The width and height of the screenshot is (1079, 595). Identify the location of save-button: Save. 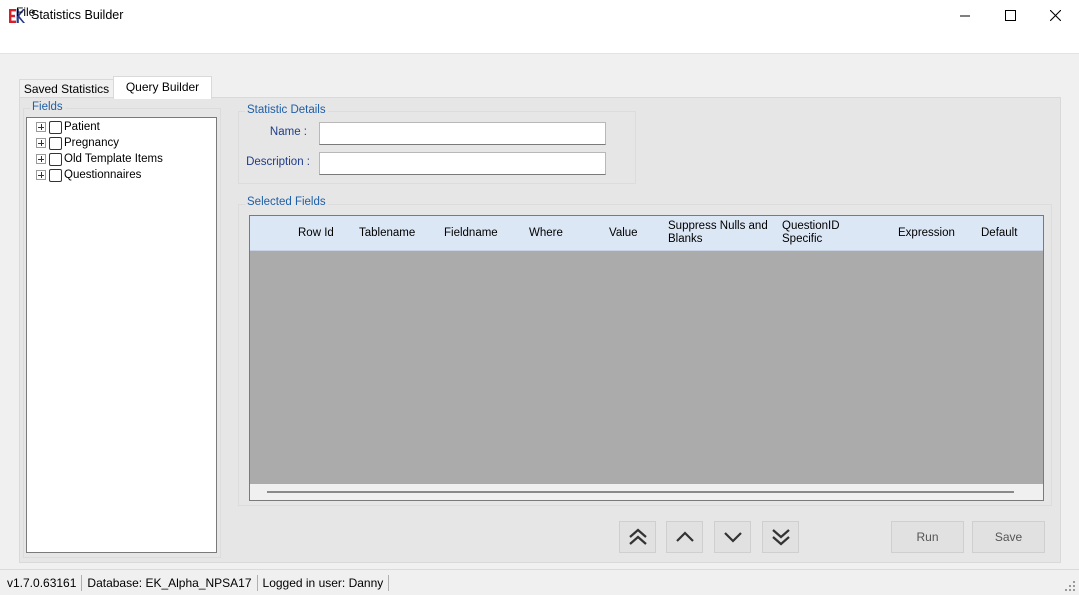
(1008, 537).